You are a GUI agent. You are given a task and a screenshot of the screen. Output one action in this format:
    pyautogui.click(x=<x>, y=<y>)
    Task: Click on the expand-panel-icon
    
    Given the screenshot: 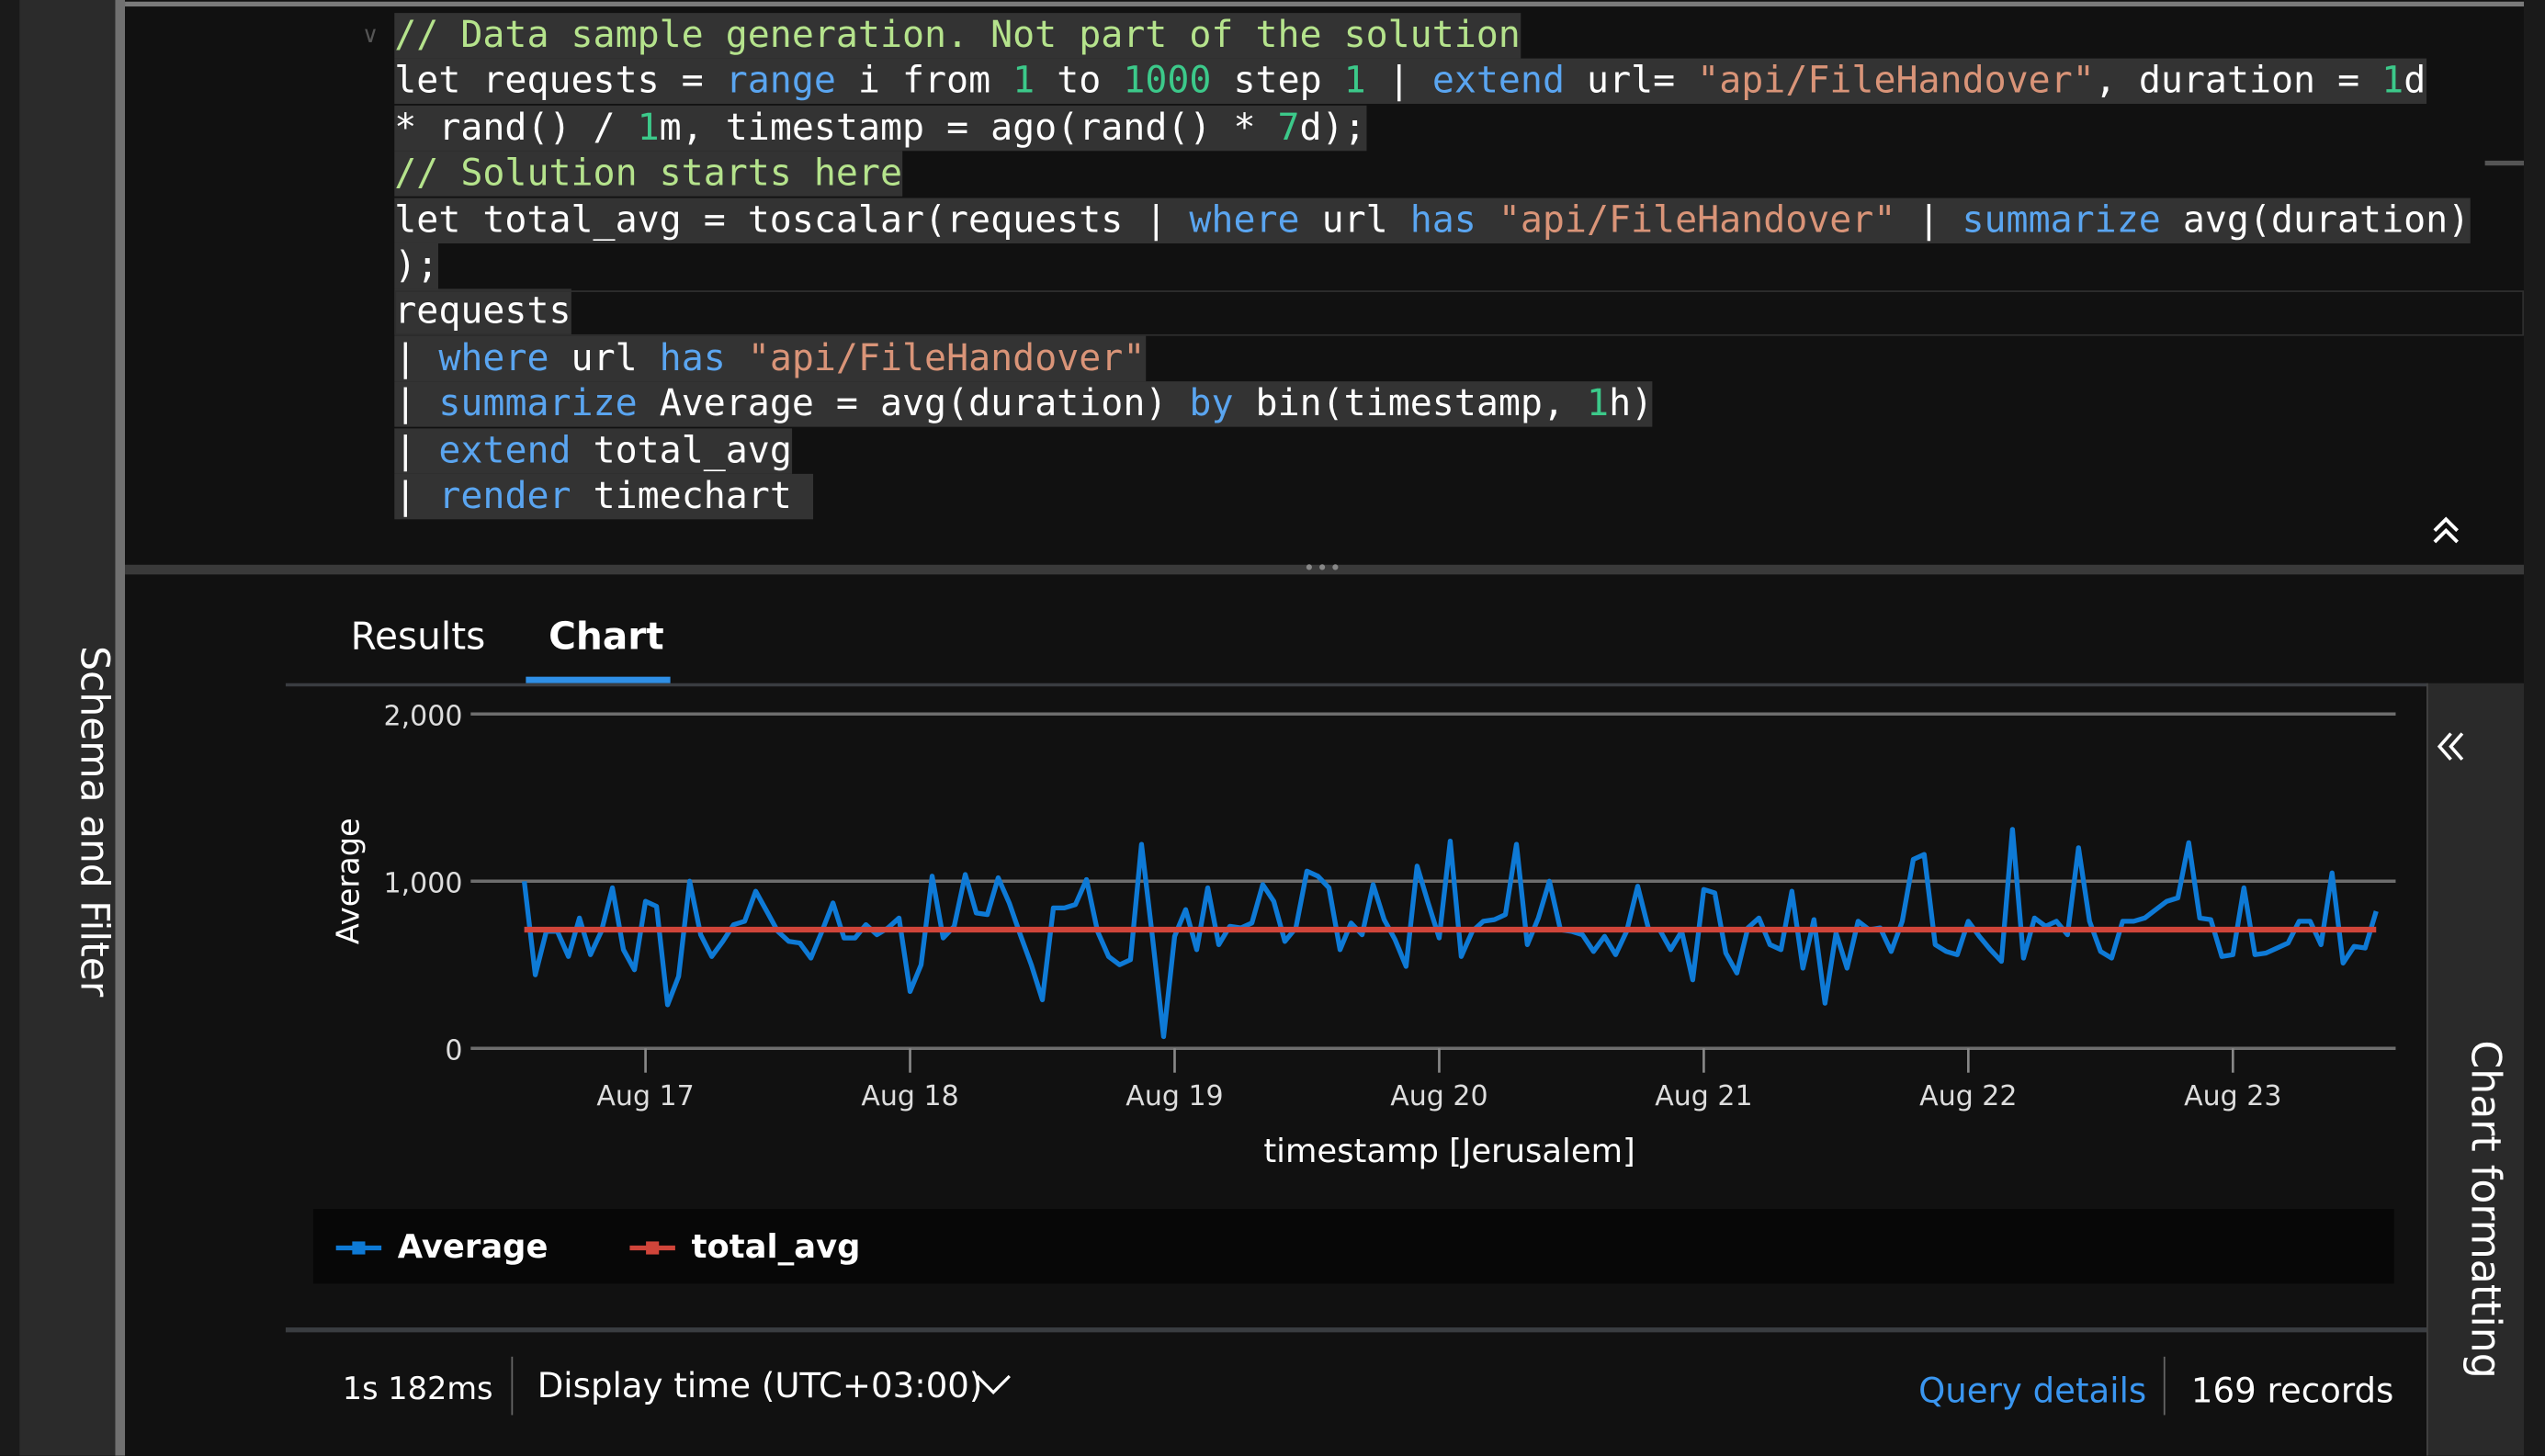 What is the action you would take?
    pyautogui.click(x=2451, y=746)
    